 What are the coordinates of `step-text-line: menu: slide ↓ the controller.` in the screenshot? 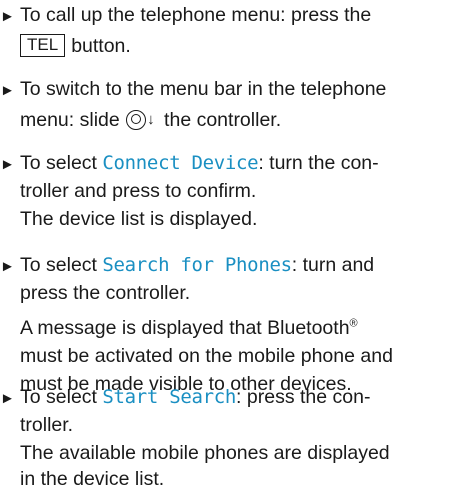 It's located at (151, 120).